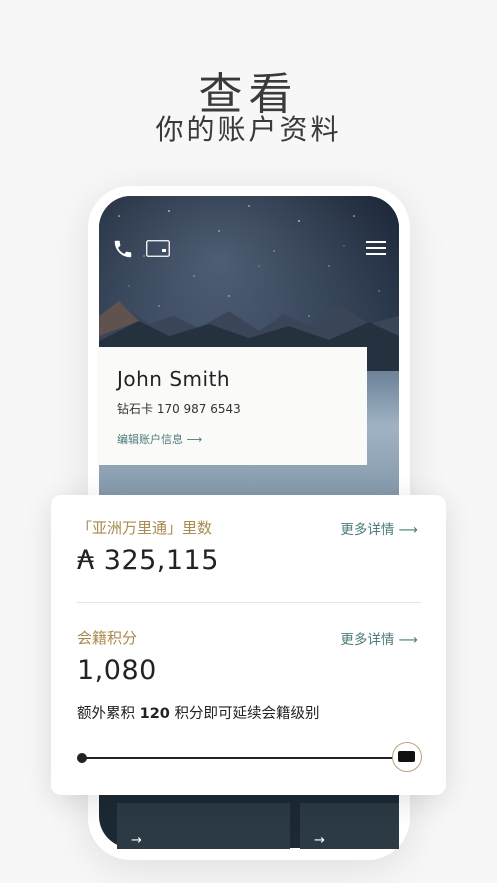 The image size is (497, 883). I want to click on miles-value: ₳ 325,115, so click(148, 560).